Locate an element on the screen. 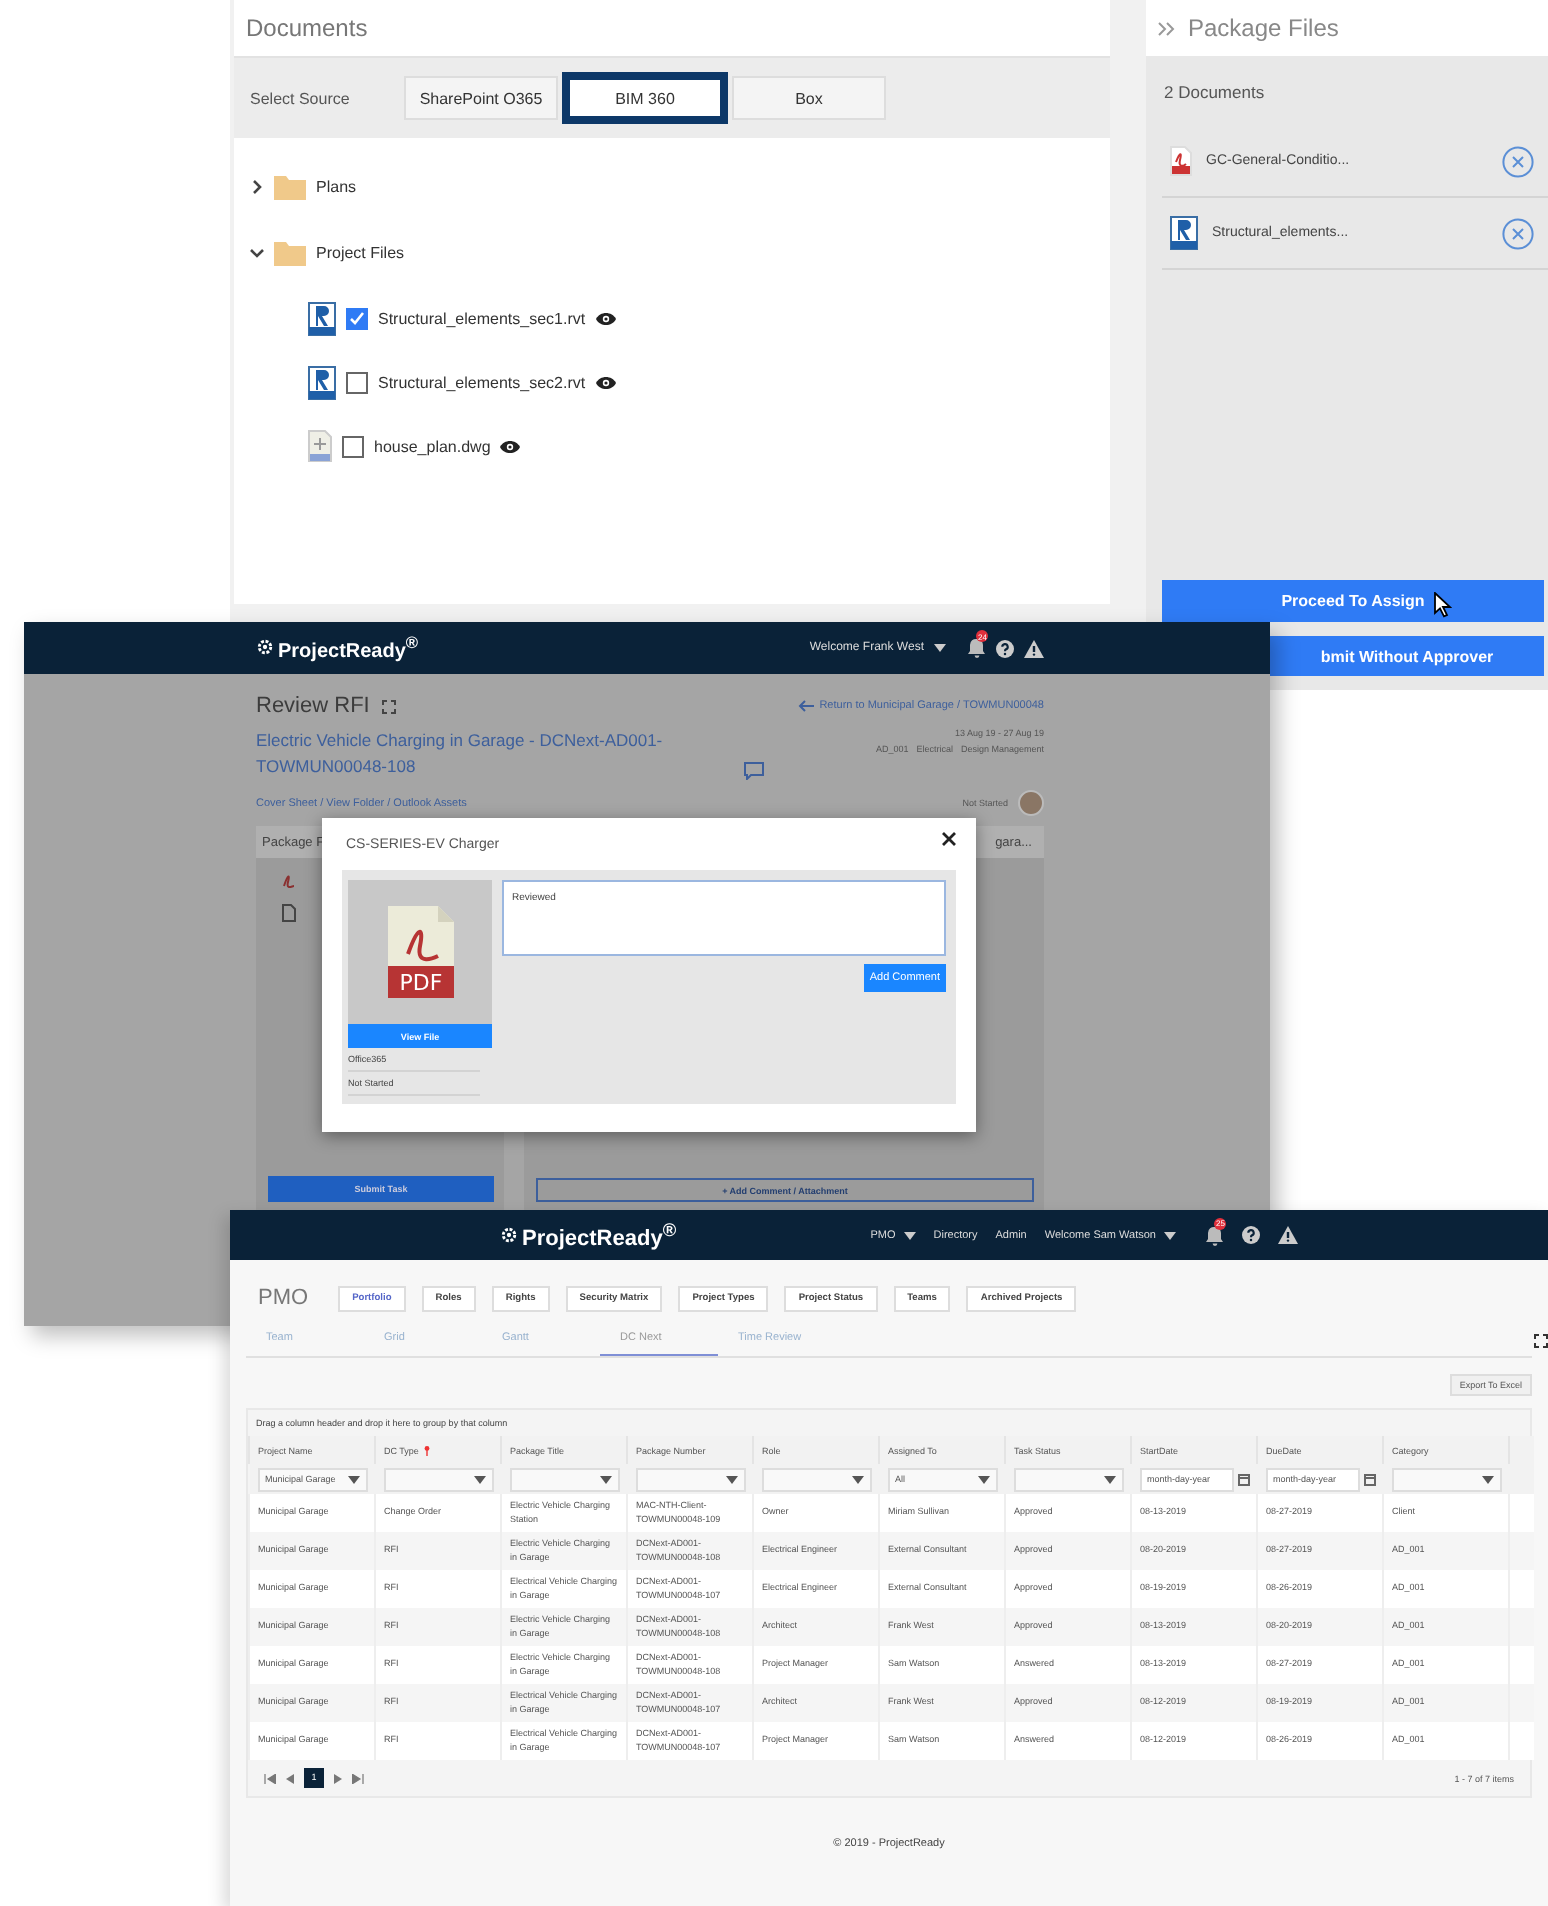  folder-label: Project Files is located at coordinates (360, 253).